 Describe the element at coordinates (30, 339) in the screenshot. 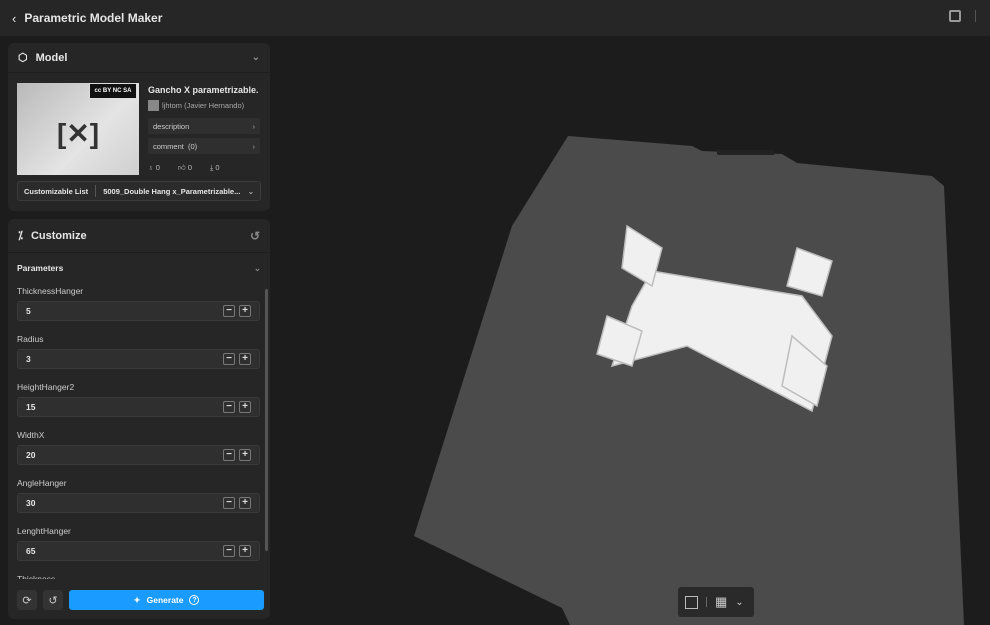

I see `param-label: Radius` at that location.